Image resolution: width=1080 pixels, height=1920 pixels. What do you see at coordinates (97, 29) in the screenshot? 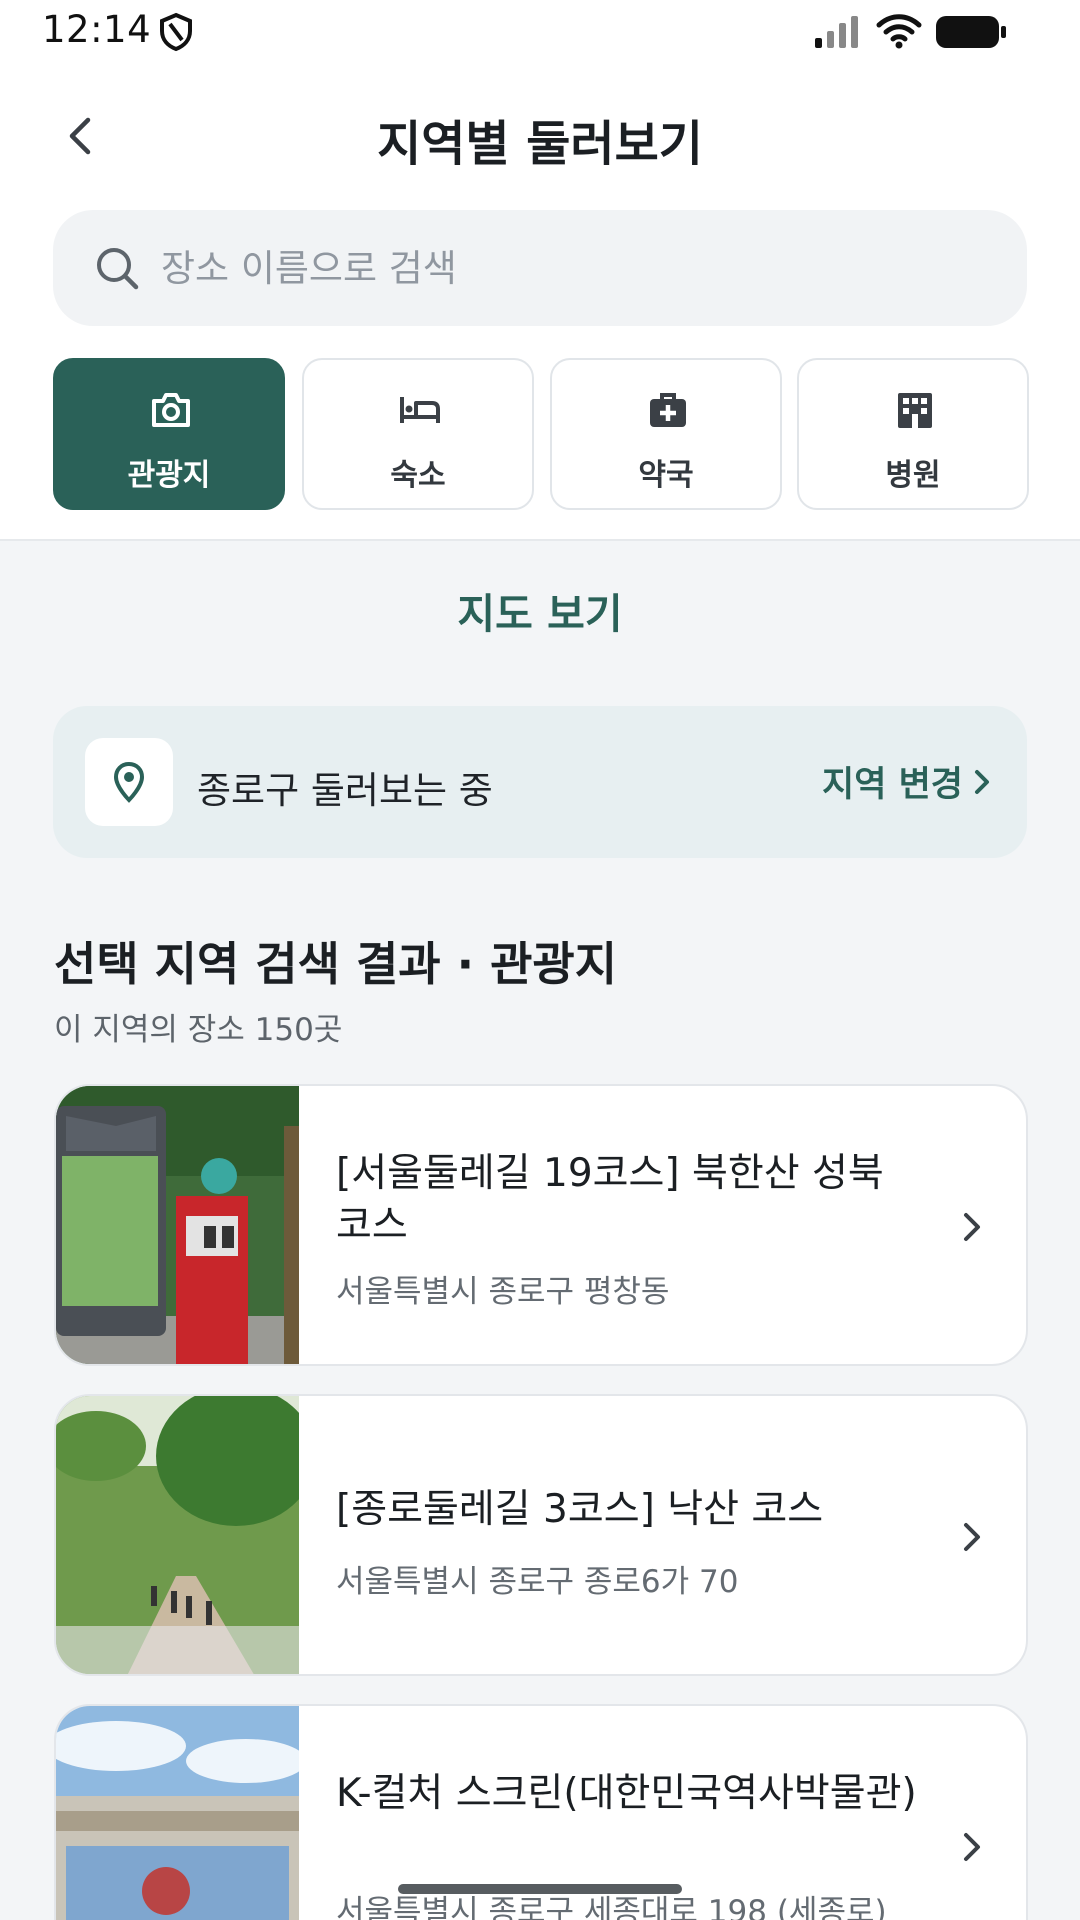
I see `status-time: 12:14` at bounding box center [97, 29].